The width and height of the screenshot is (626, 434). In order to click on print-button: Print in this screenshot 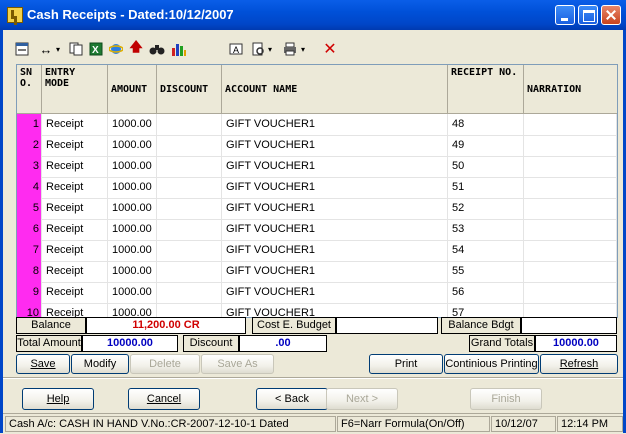, I will do `click(406, 364)`.